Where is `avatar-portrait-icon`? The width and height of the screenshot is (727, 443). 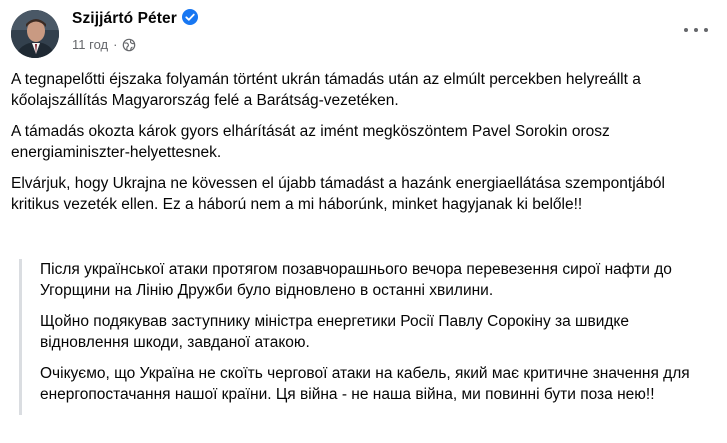 avatar-portrait-icon is located at coordinates (35, 34).